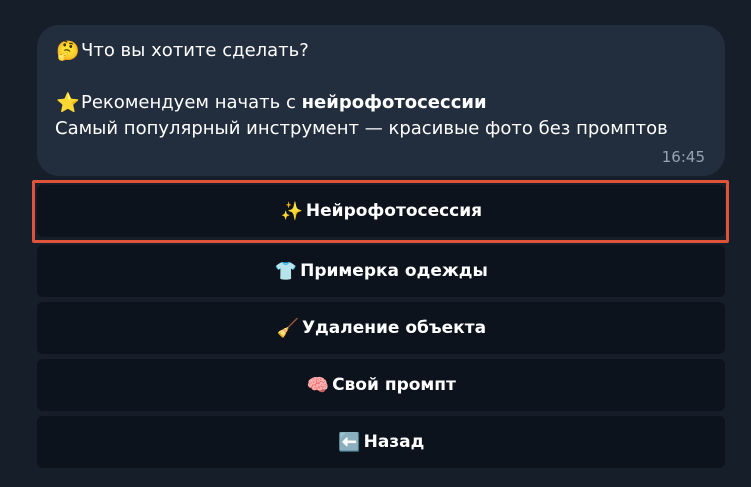  I want to click on star-icon: ⭐, so click(68, 103).